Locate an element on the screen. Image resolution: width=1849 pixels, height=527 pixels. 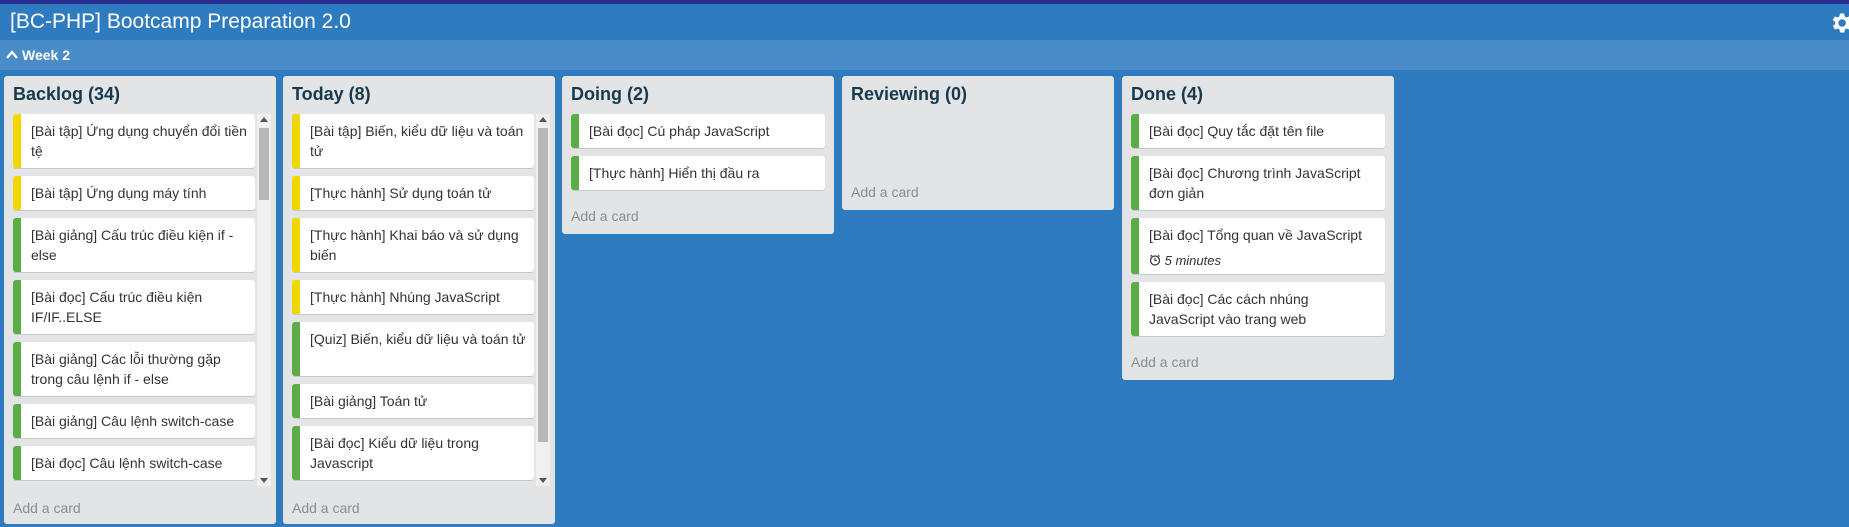
card-title: [Bài giảng] Cấu trúc điều kiện if - else is located at coordinates (132, 245).